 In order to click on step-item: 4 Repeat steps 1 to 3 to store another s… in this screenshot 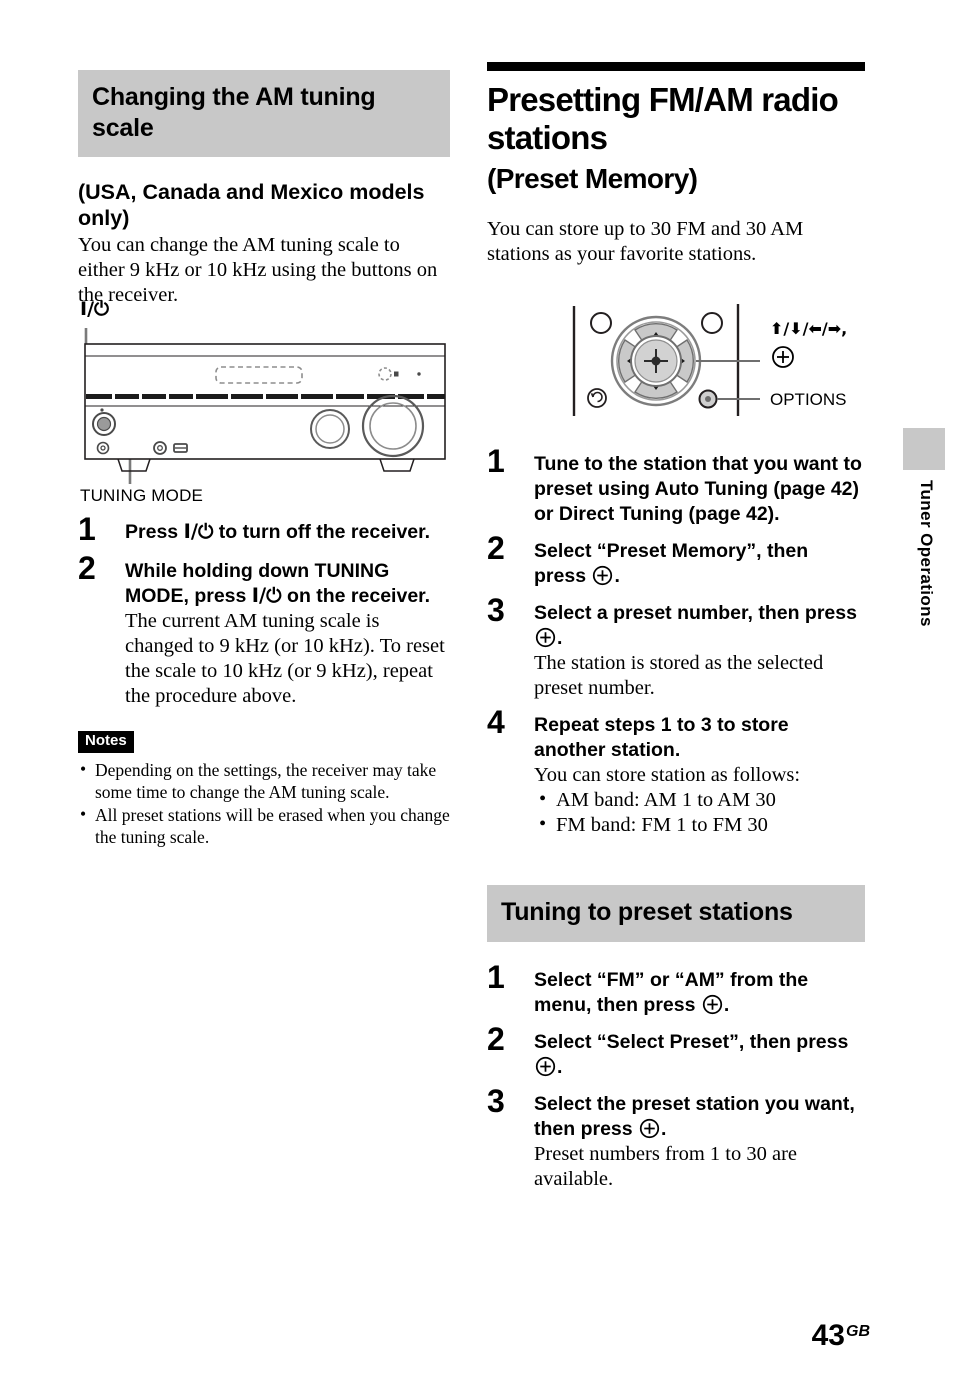, I will do `click(676, 772)`.